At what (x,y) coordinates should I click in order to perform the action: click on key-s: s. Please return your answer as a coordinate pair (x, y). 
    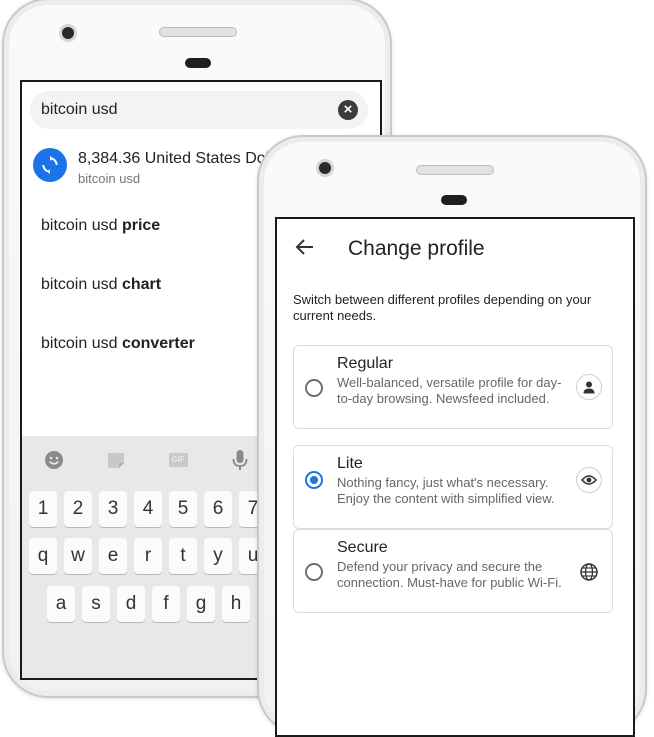
    Looking at the image, I should click on (96, 604).